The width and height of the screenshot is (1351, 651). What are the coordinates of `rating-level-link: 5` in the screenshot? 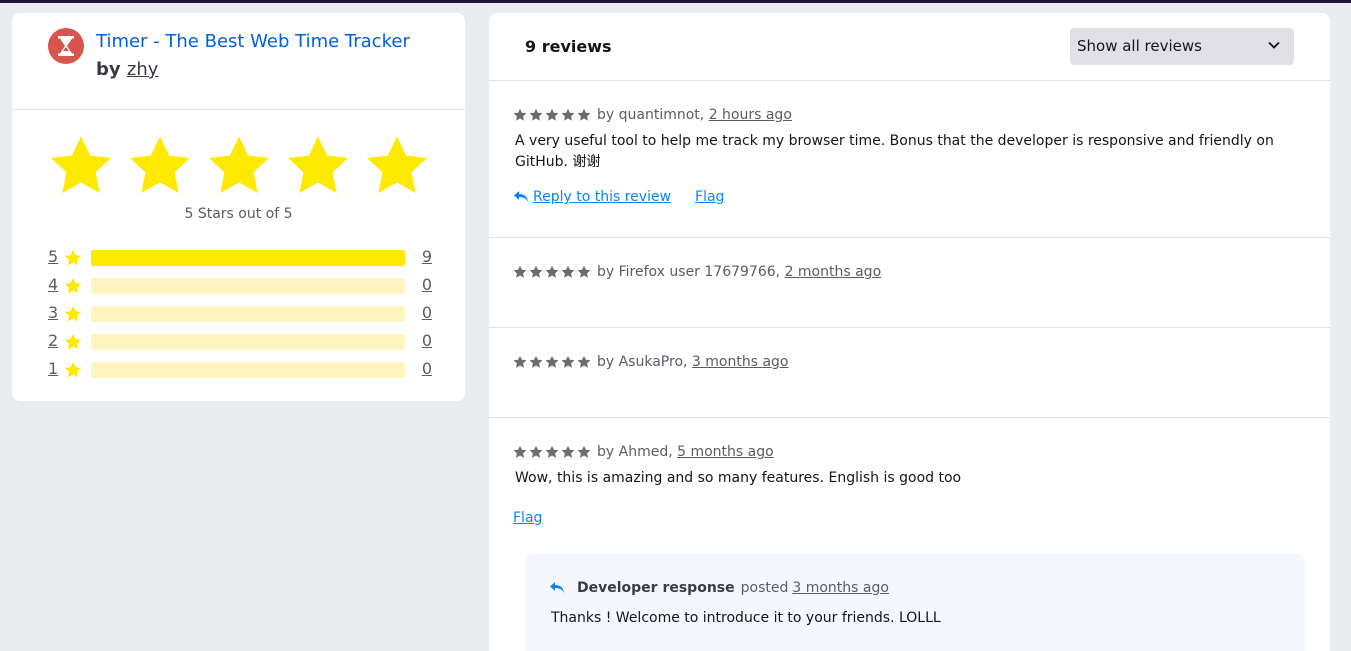 It's located at (53, 256).